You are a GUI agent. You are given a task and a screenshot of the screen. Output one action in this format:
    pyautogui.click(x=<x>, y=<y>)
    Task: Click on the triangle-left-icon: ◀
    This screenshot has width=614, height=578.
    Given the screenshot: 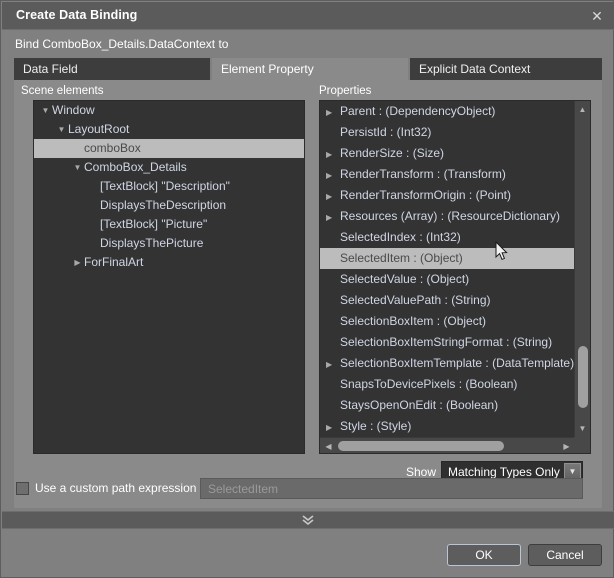 What is the action you would take?
    pyautogui.click(x=328, y=446)
    